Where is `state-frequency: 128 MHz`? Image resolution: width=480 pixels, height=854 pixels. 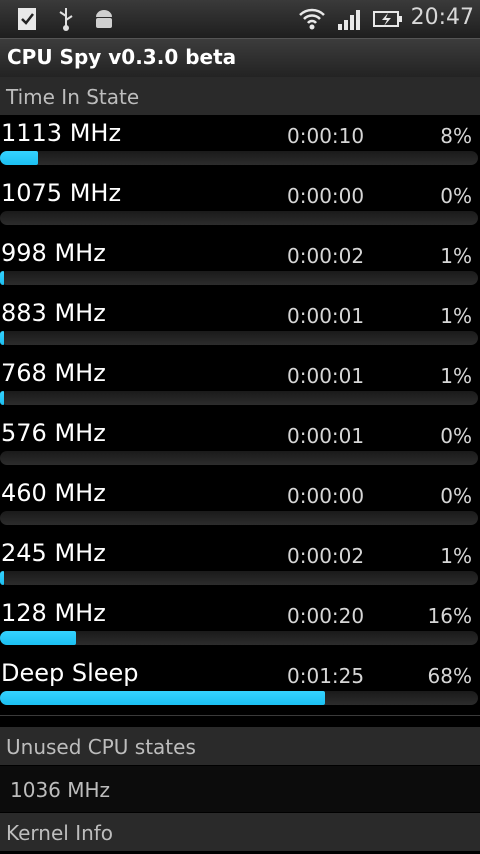 state-frequency: 128 MHz is located at coordinates (53, 613).